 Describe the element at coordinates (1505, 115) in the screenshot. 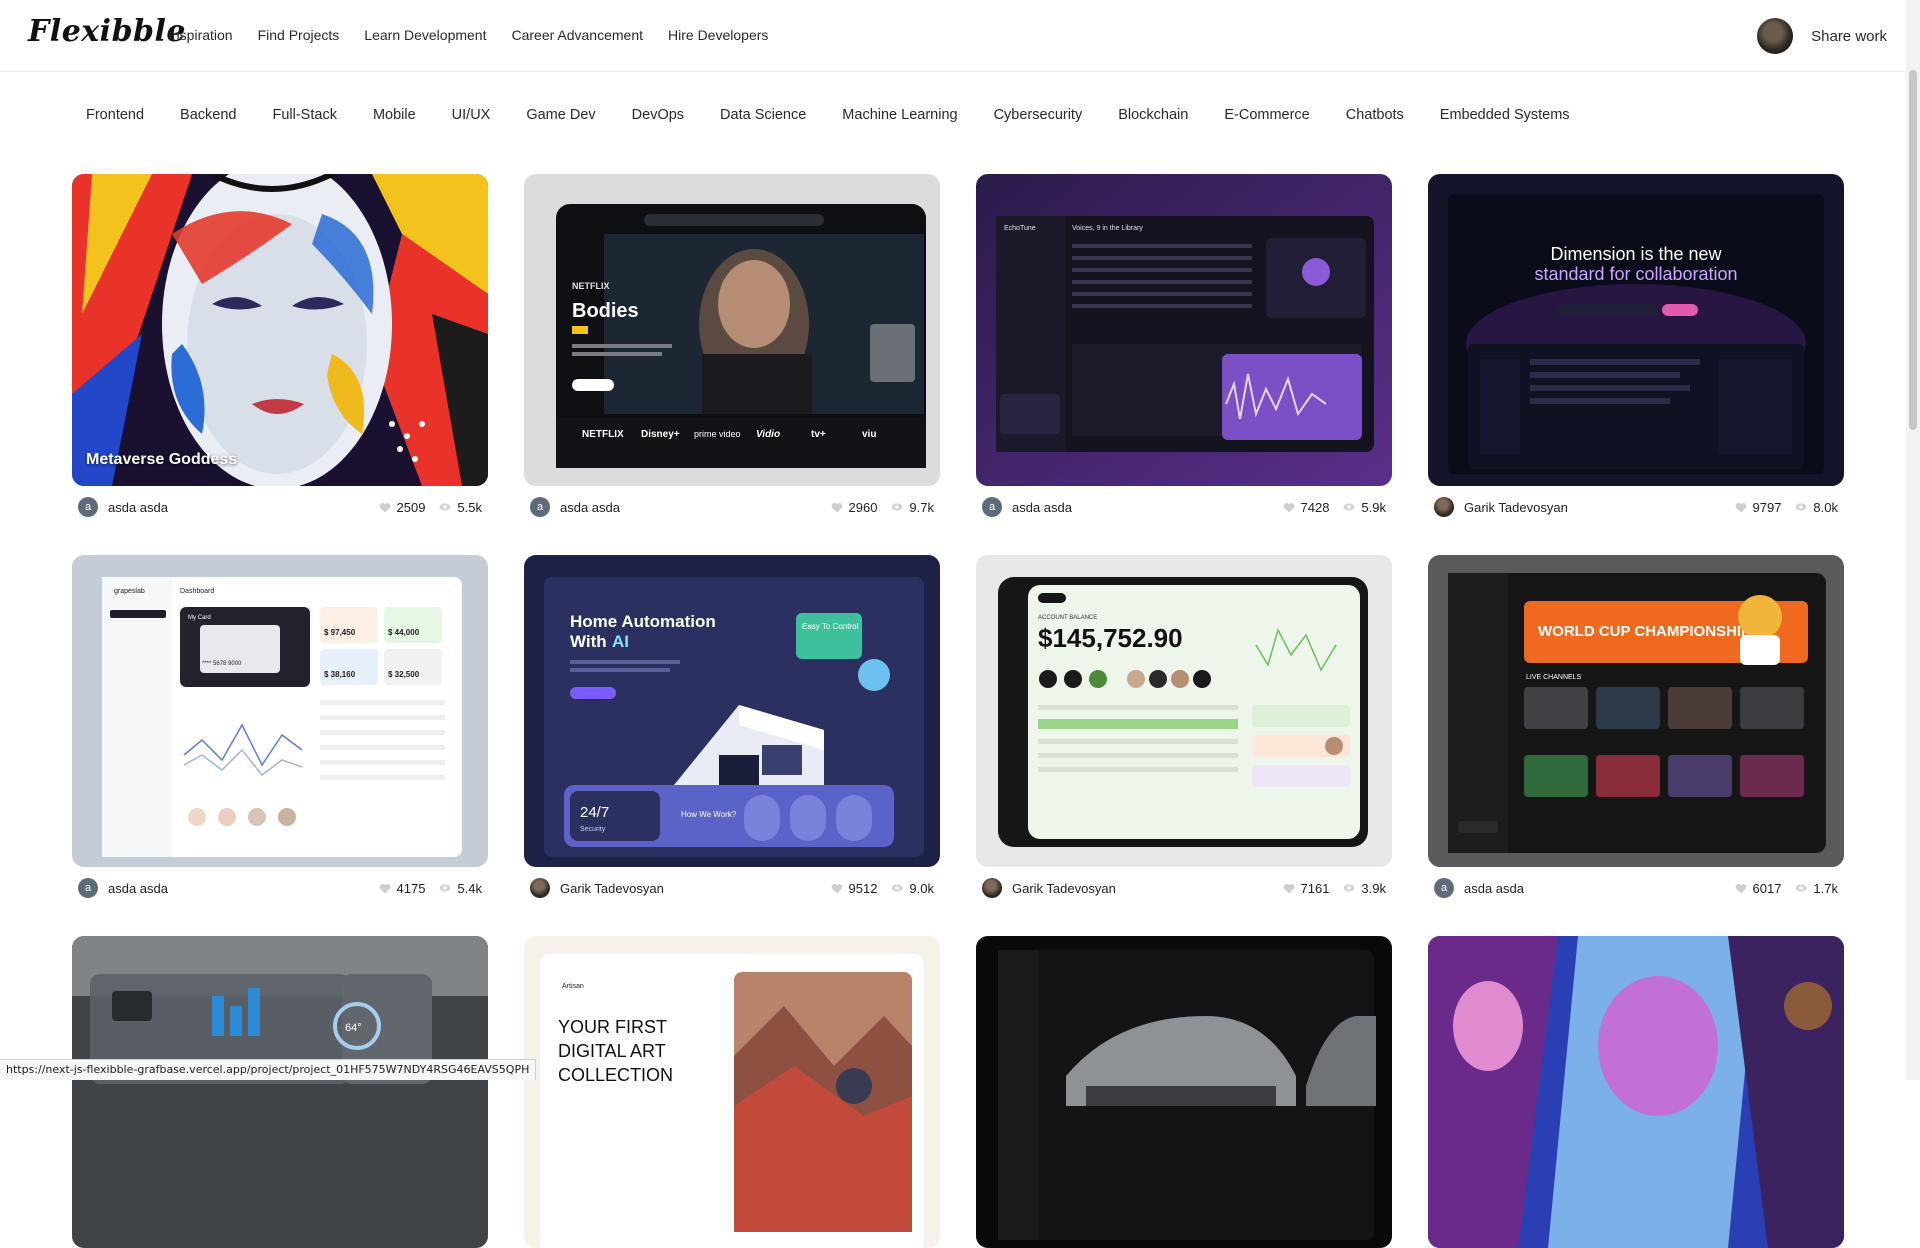

I see `category-embedded-systems: Embedded Systems` at that location.